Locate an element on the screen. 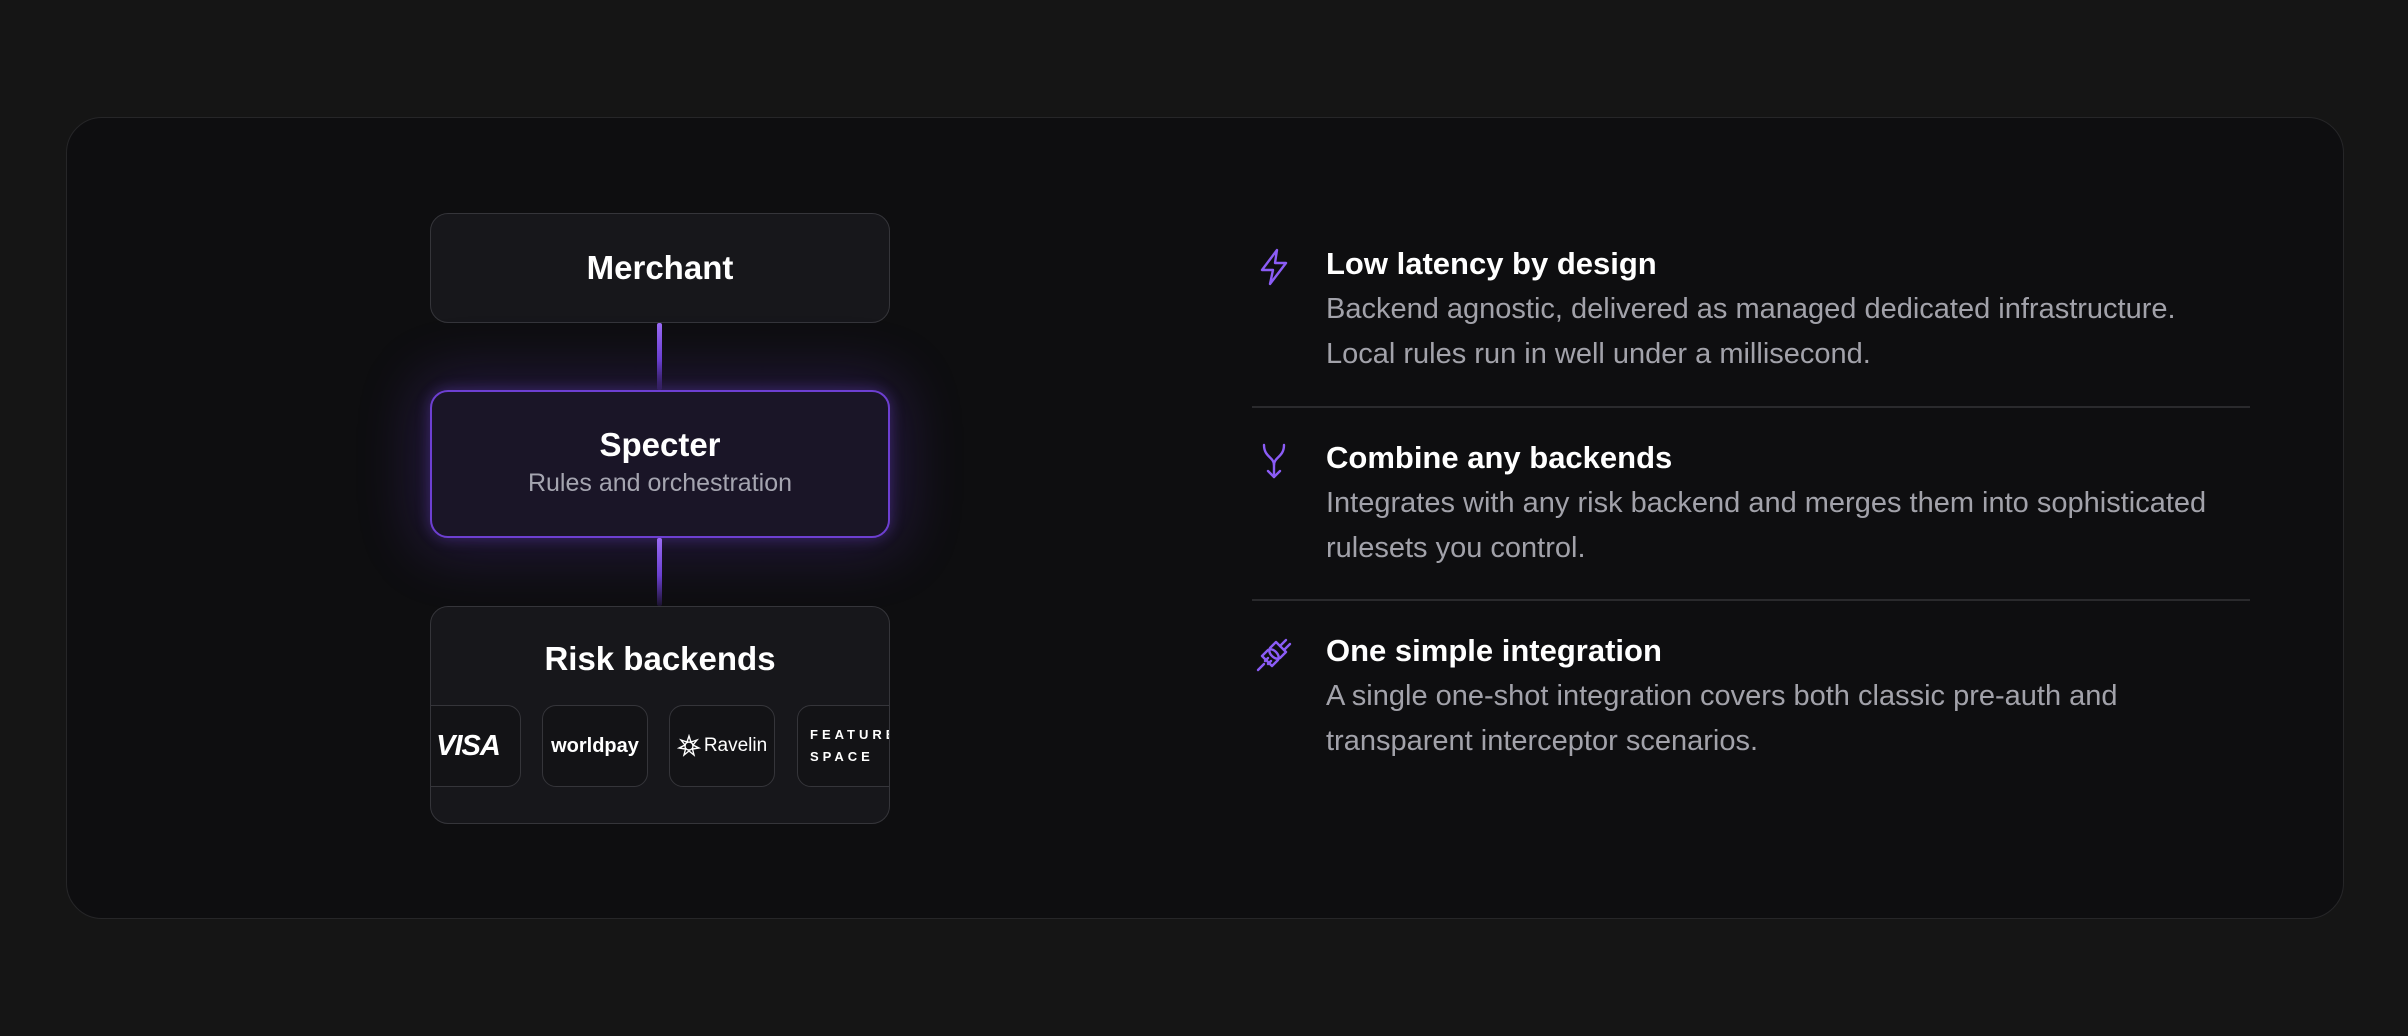 Image resolution: width=2408 pixels, height=1036 pixels. feature-title: Low latency by design is located at coordinates (1491, 263).